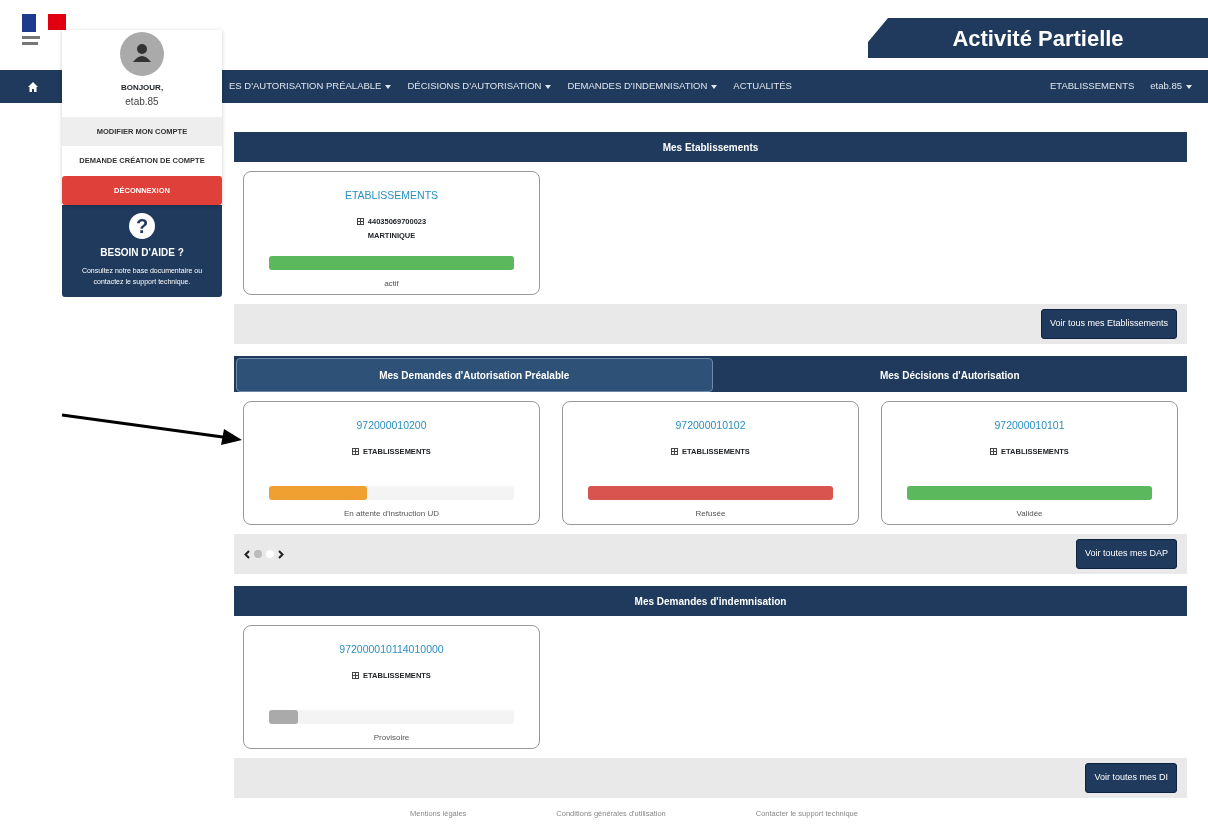 Image resolution: width=1208 pixels, height=831 pixels. What do you see at coordinates (391, 196) in the screenshot?
I see `card-title-link: ETABLISSEMENTS` at bounding box center [391, 196].